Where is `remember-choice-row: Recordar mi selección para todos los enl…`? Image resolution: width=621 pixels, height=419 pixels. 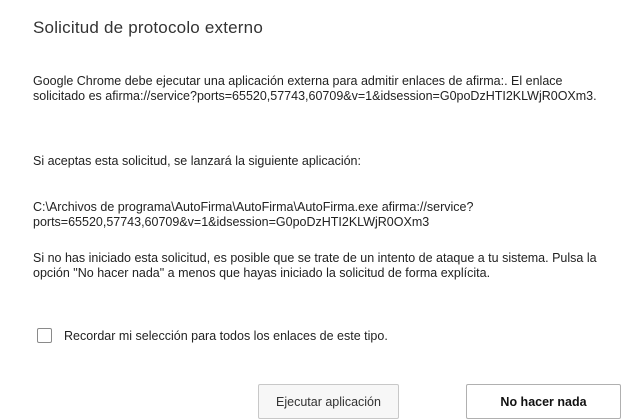
remember-choice-row: Recordar mi selección para todos los enl… is located at coordinates (212, 335).